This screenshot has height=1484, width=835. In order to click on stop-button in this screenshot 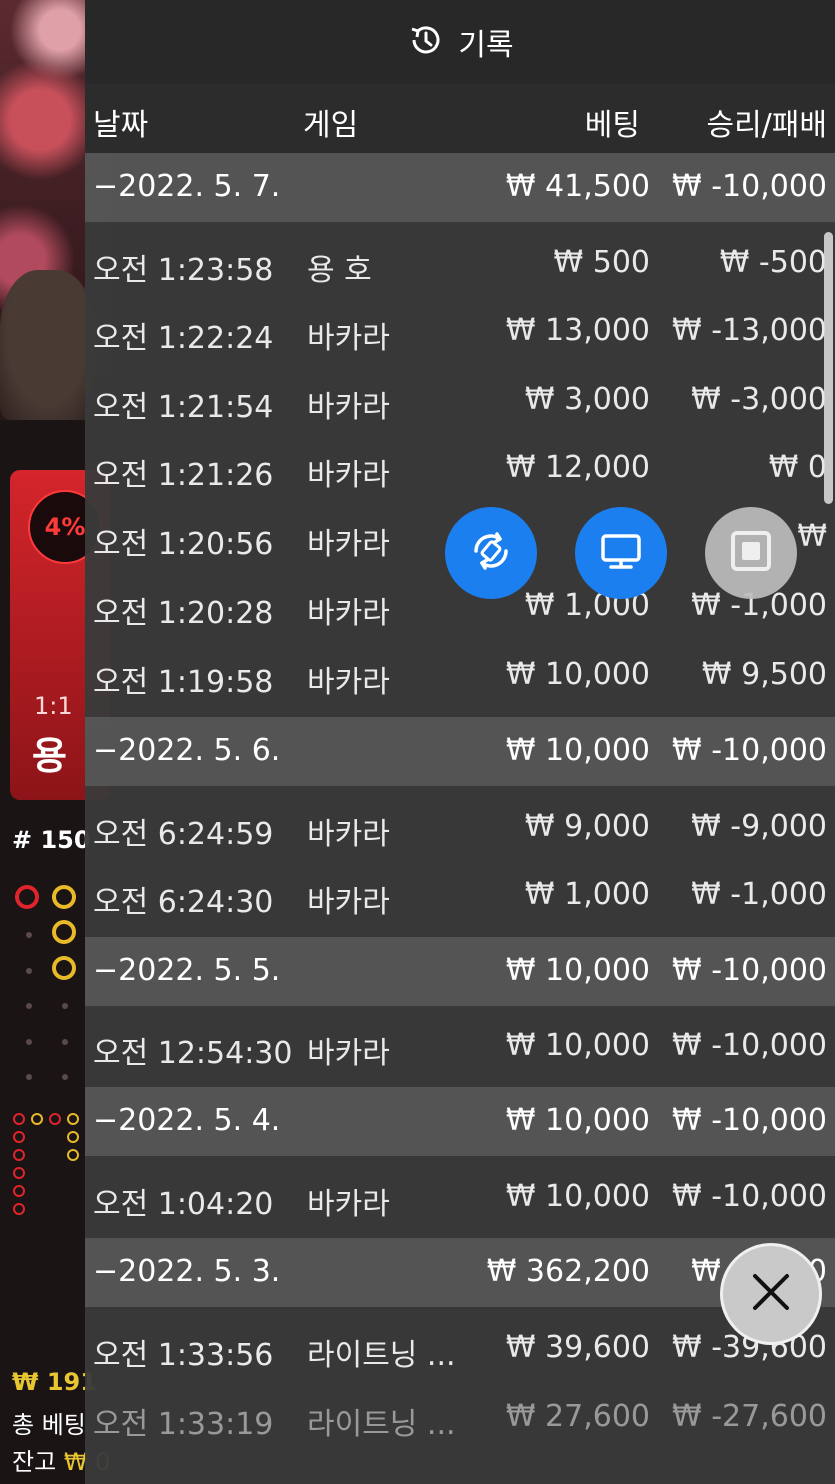, I will do `click(751, 553)`.